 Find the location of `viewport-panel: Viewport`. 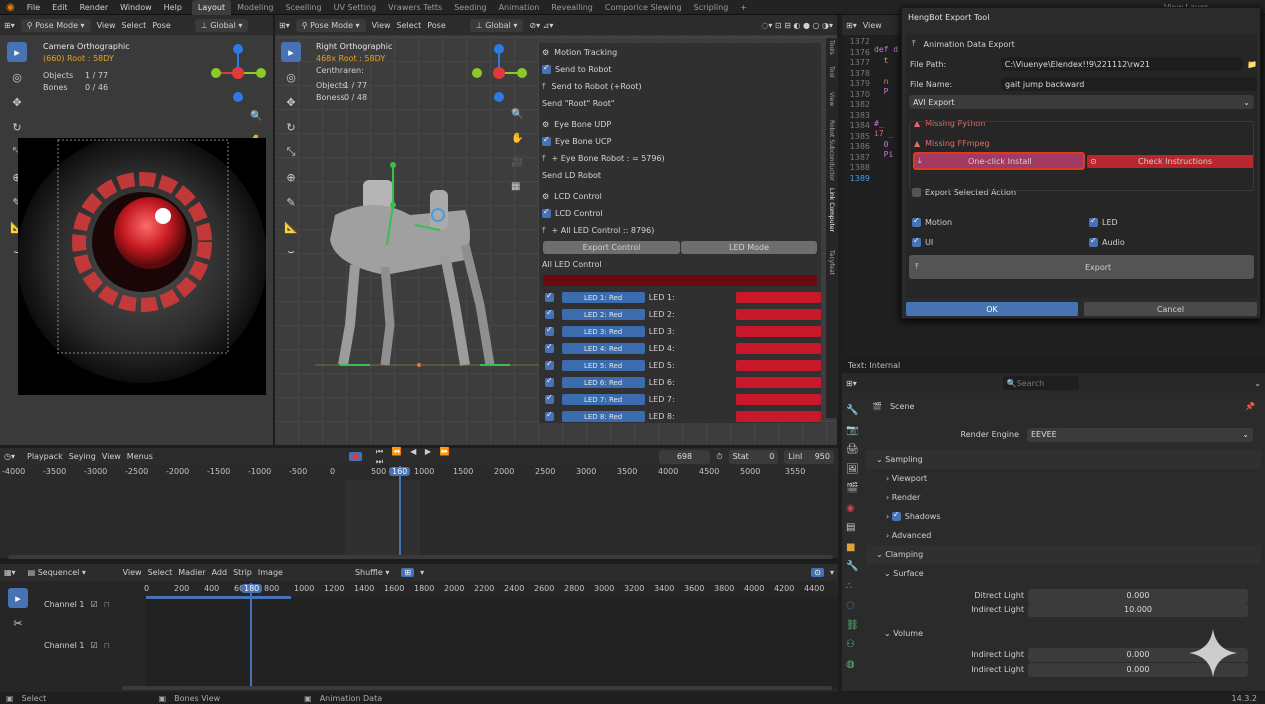

viewport-panel: Viewport is located at coordinates (909, 478).